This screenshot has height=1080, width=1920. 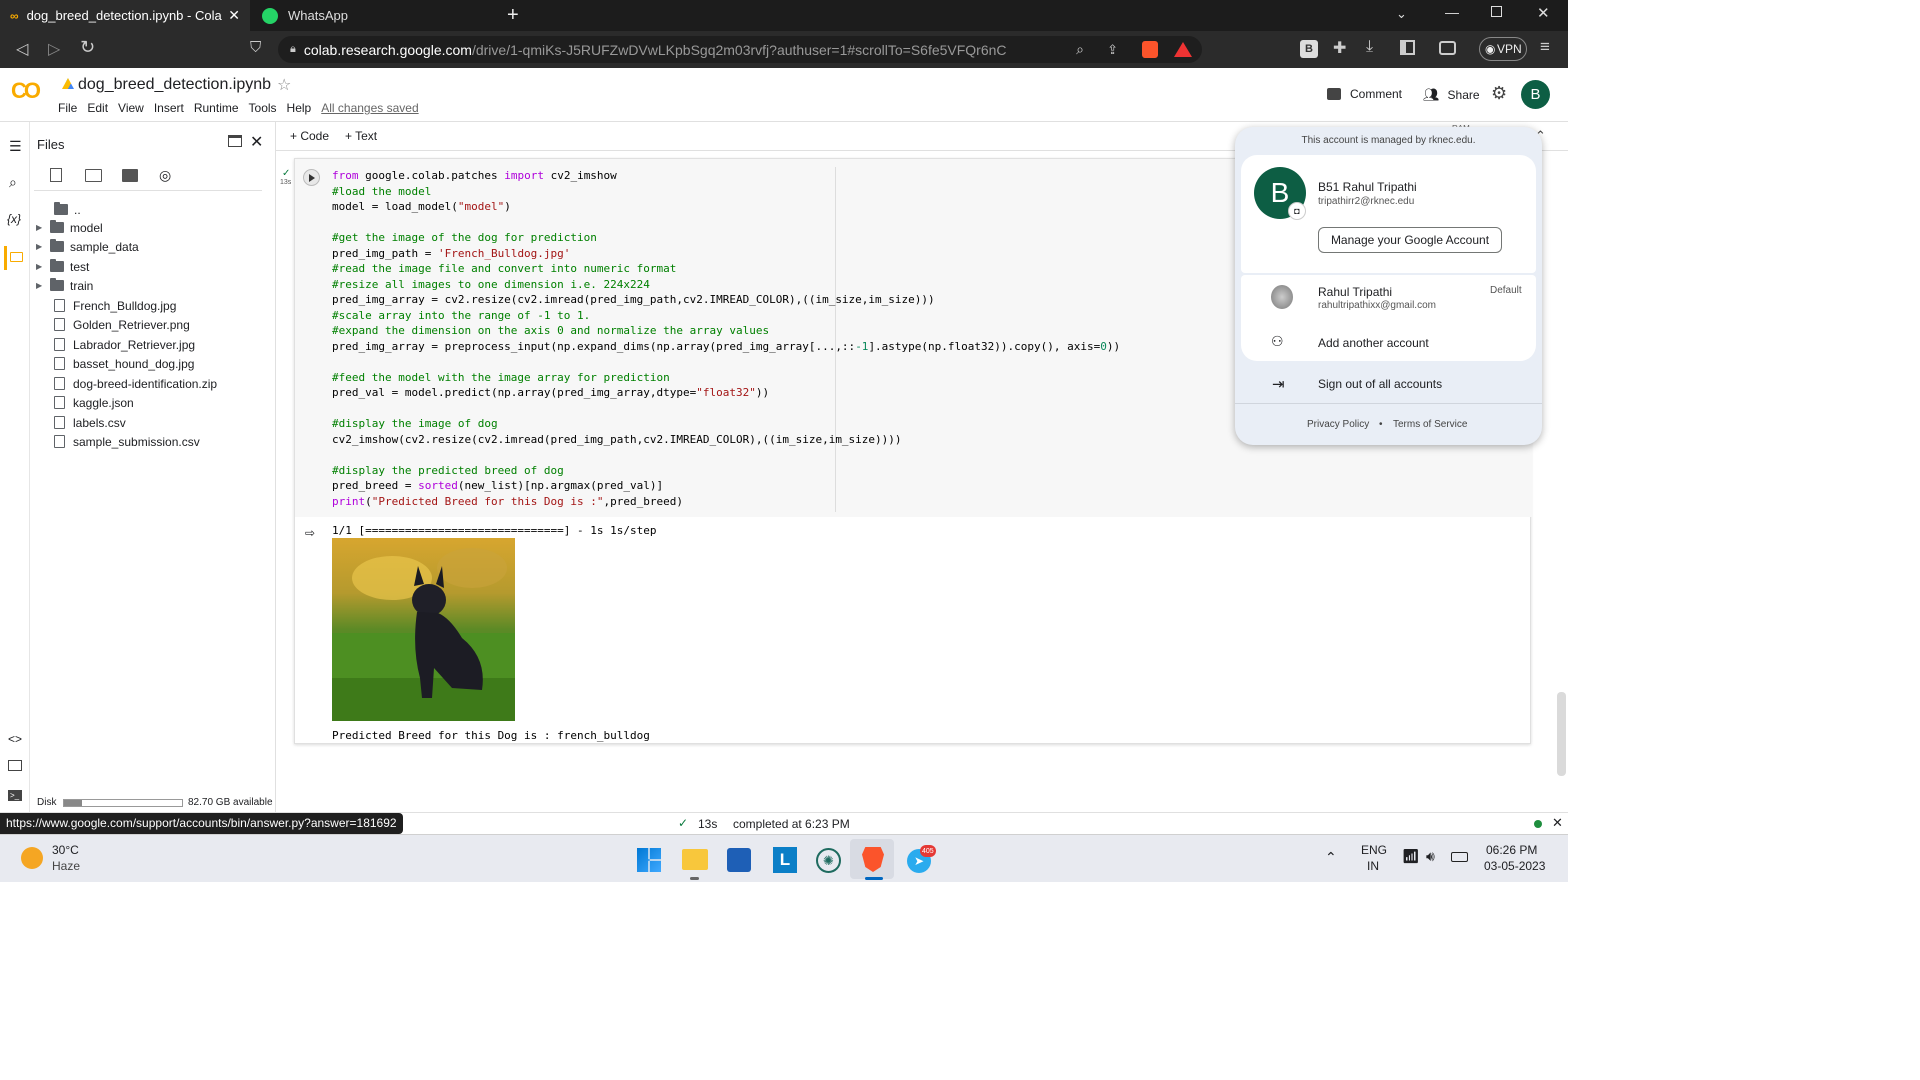 What do you see at coordinates (311, 177) in the screenshot?
I see `run-cell-button` at bounding box center [311, 177].